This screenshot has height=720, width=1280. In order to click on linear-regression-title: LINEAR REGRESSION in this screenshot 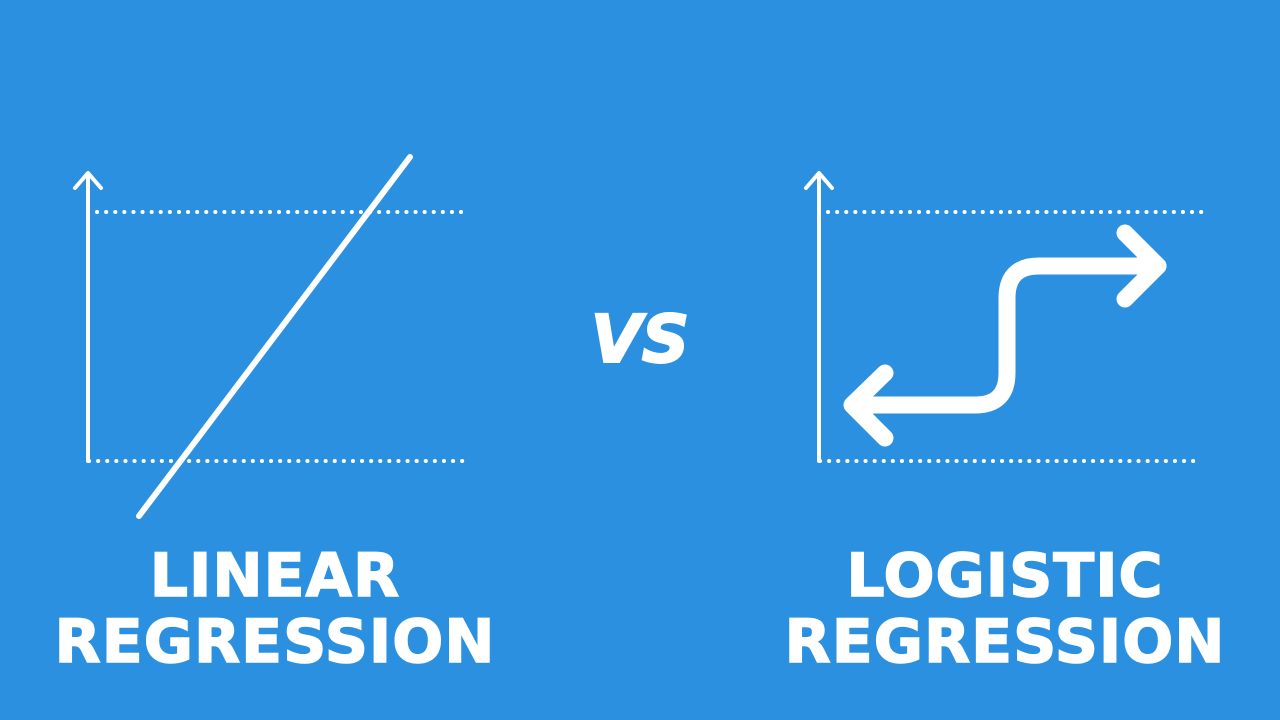, I will do `click(275, 609)`.